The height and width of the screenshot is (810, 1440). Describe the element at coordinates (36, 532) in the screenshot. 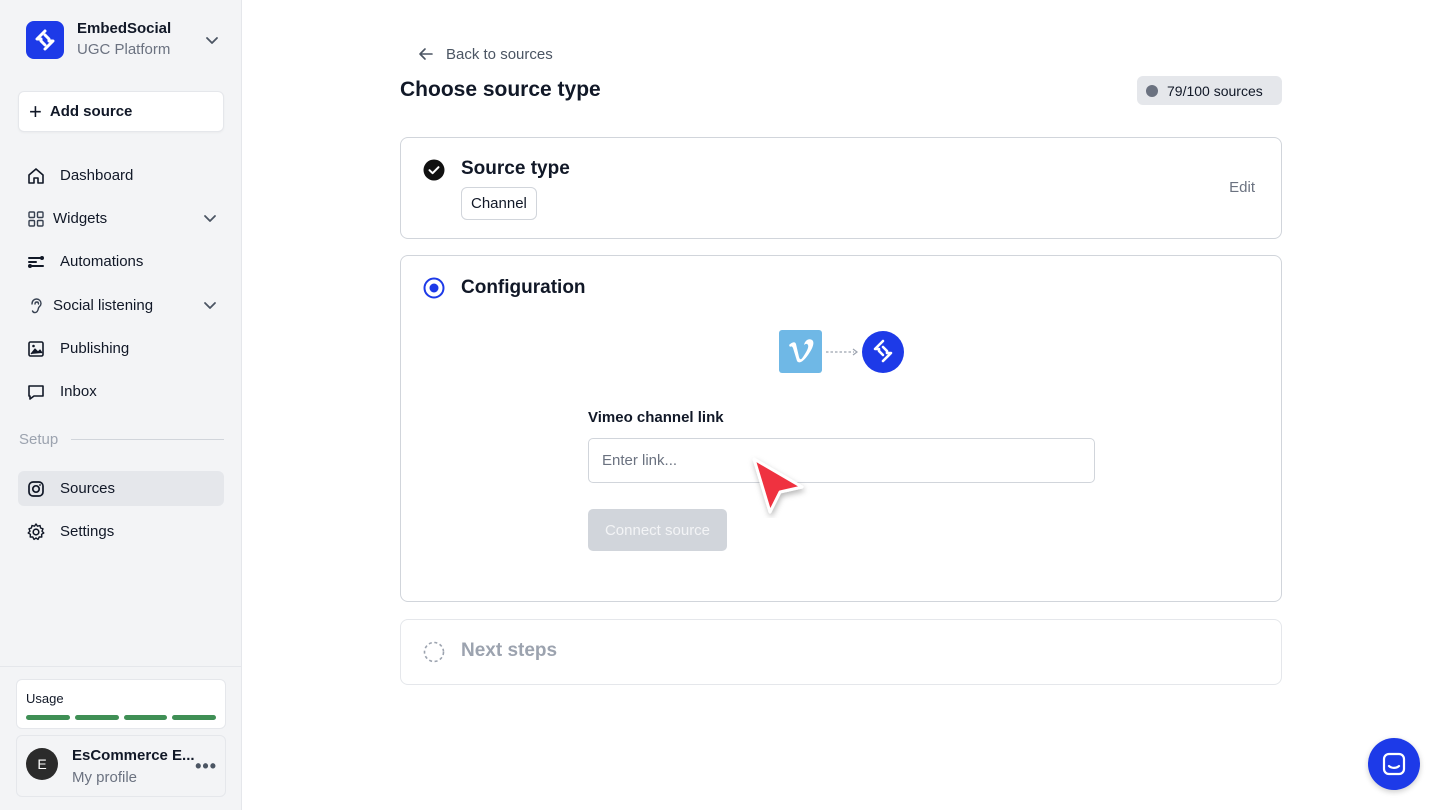

I see `gear-icon` at that location.